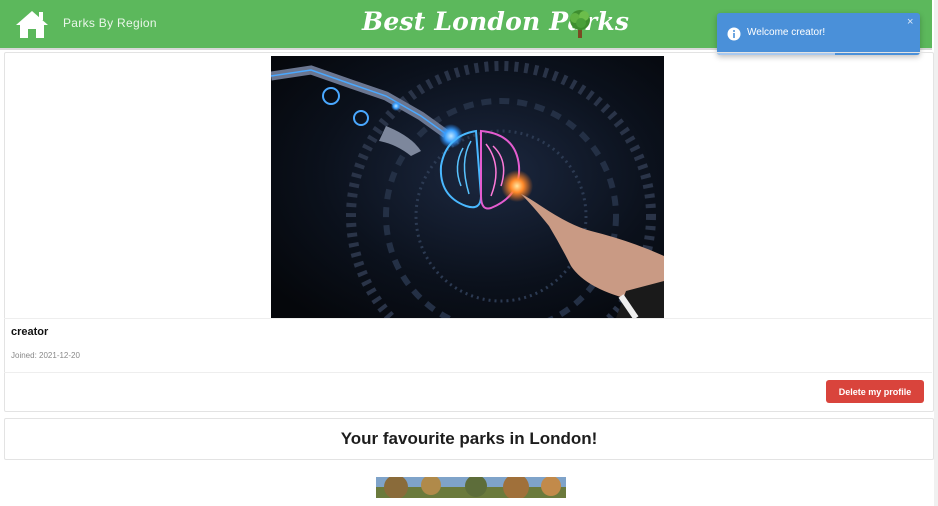  I want to click on tree-icon, so click(580, 24).